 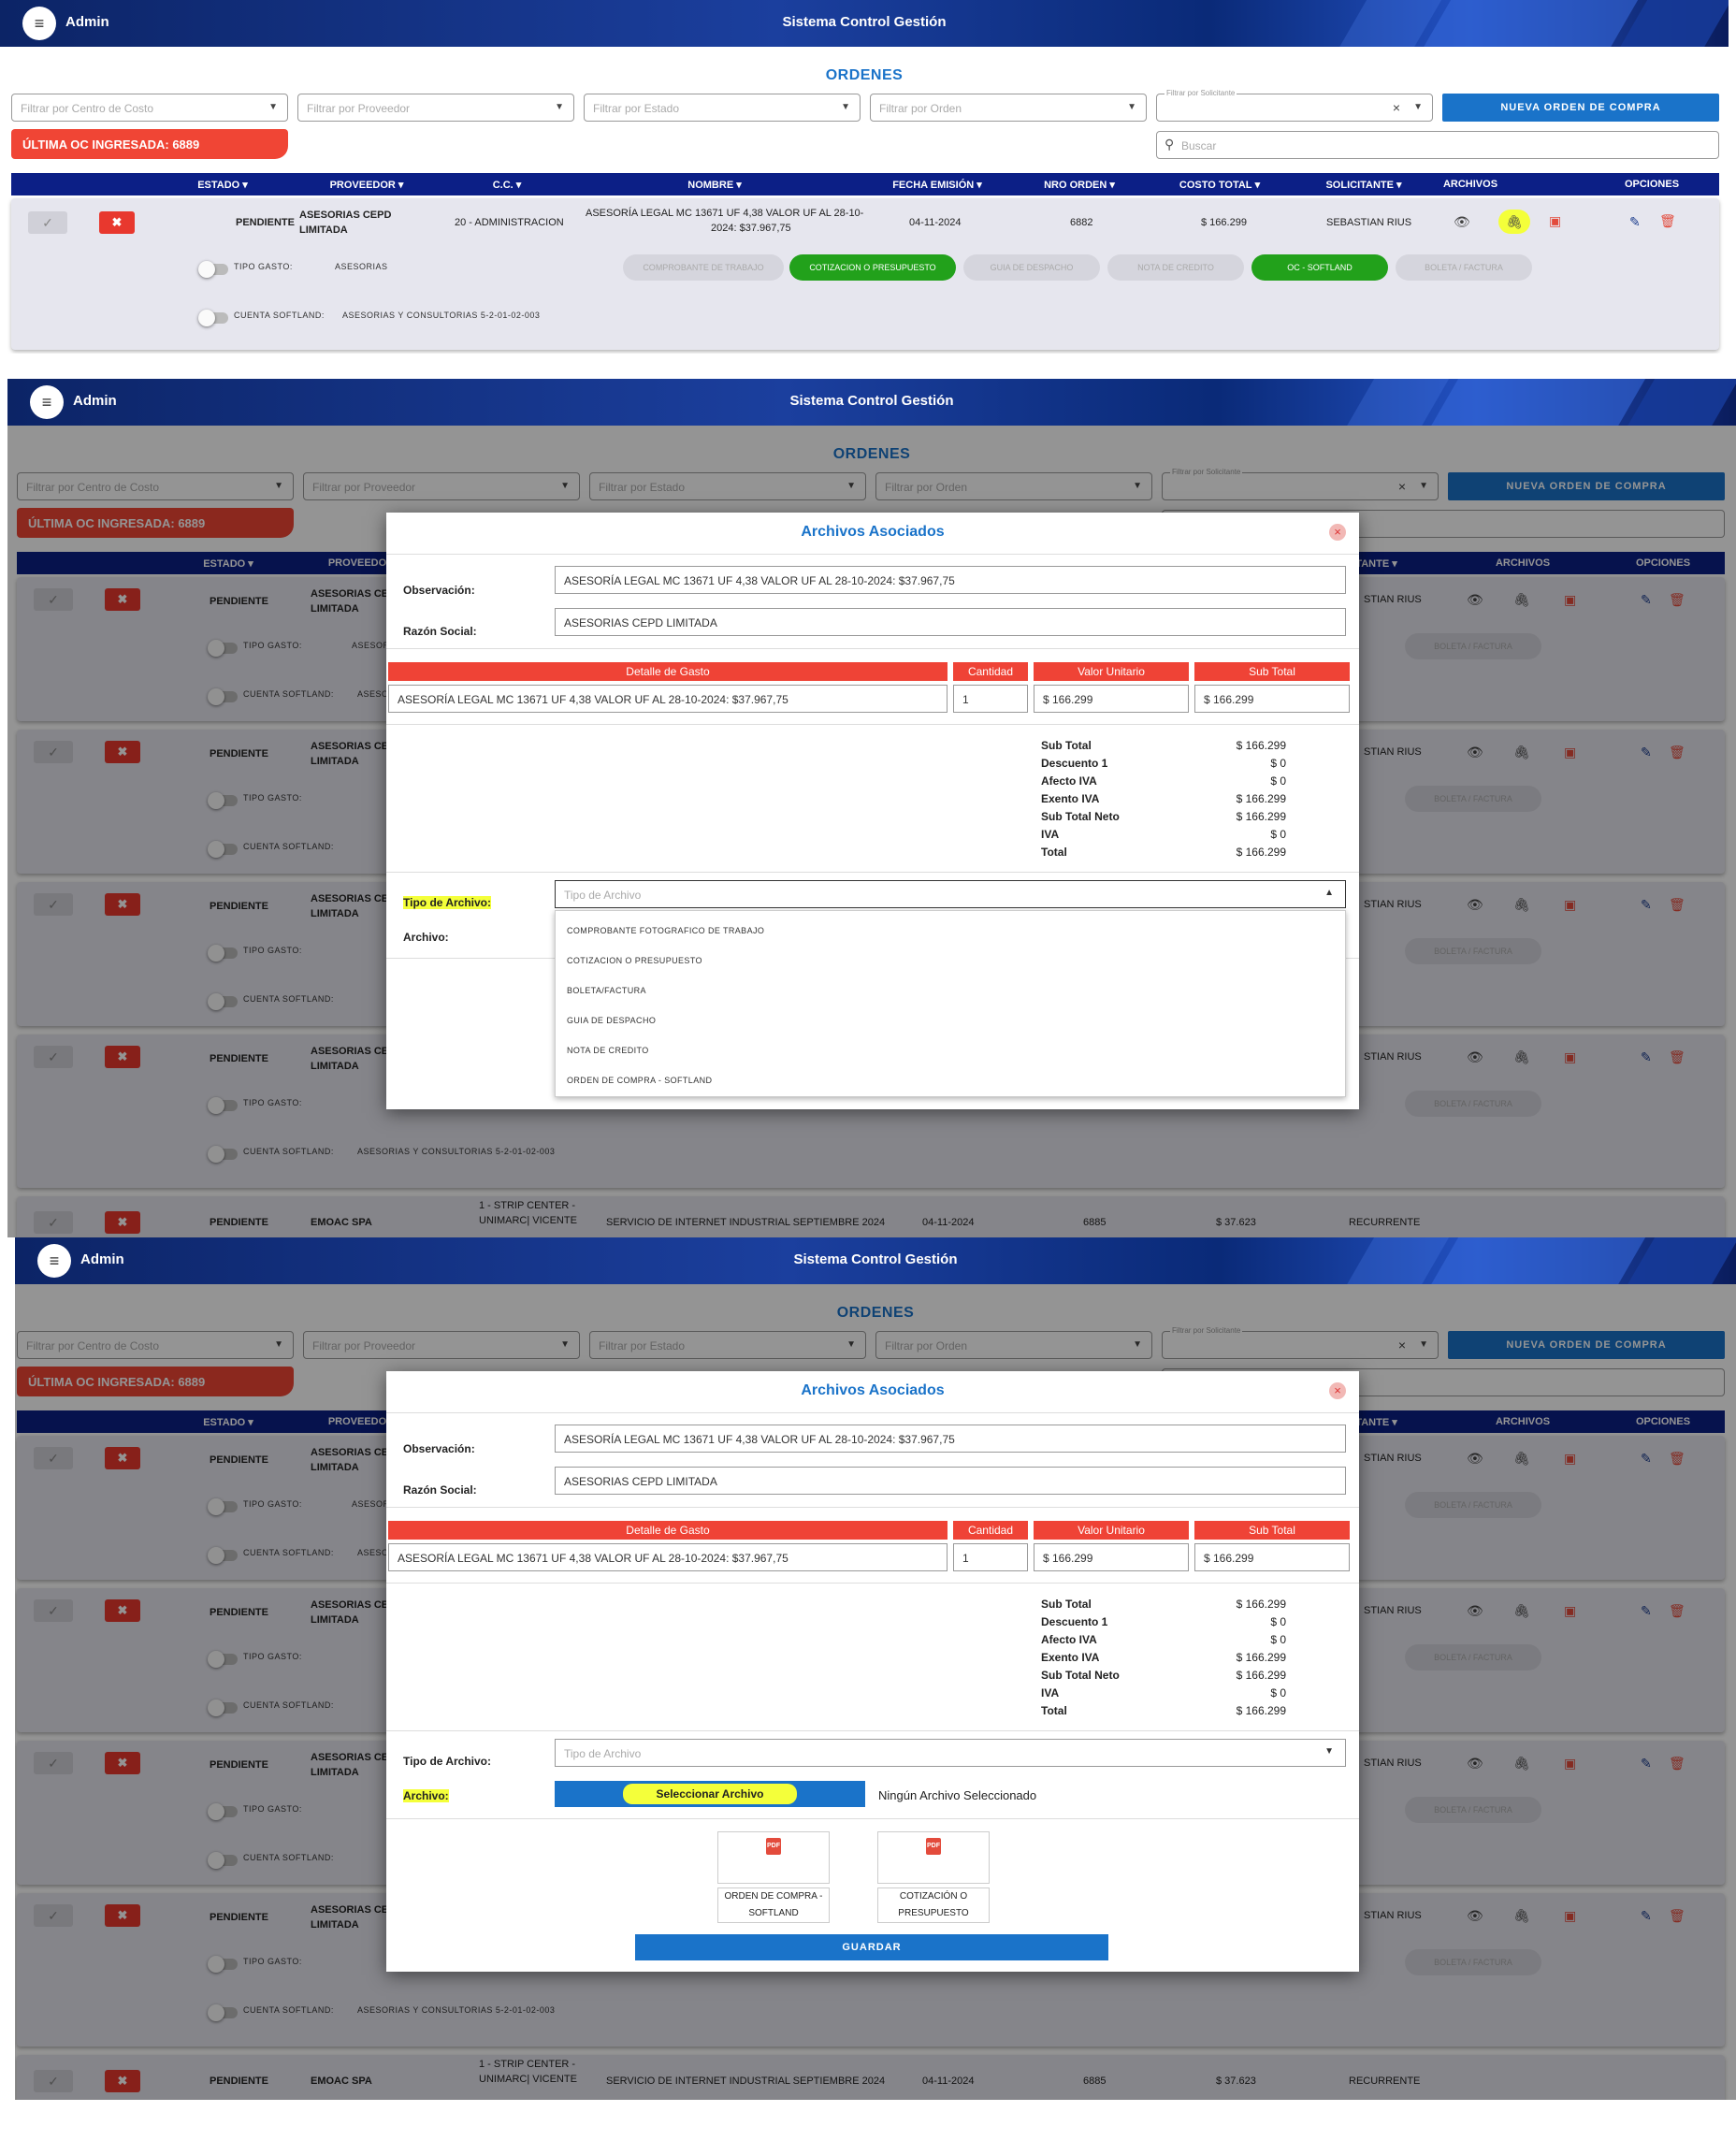 I want to click on approve-icon: ✓, so click(x=47, y=223).